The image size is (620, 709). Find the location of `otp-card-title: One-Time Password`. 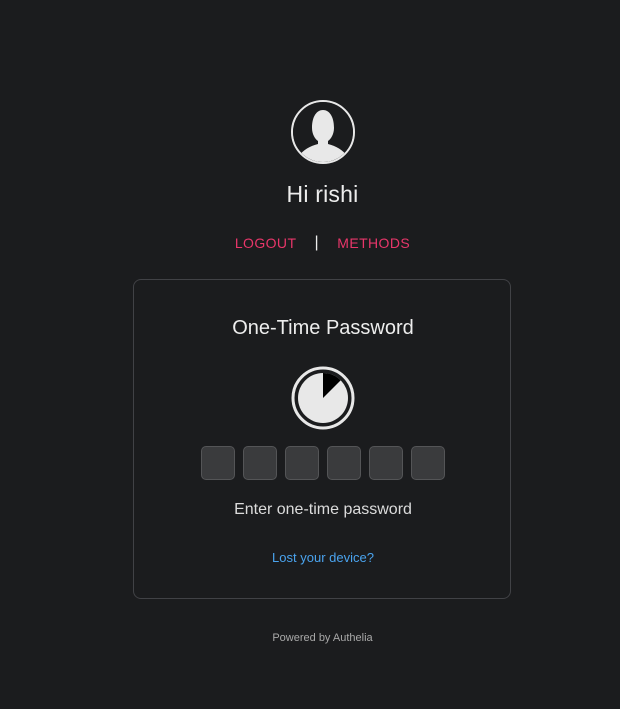

otp-card-title: One-Time Password is located at coordinates (323, 328).